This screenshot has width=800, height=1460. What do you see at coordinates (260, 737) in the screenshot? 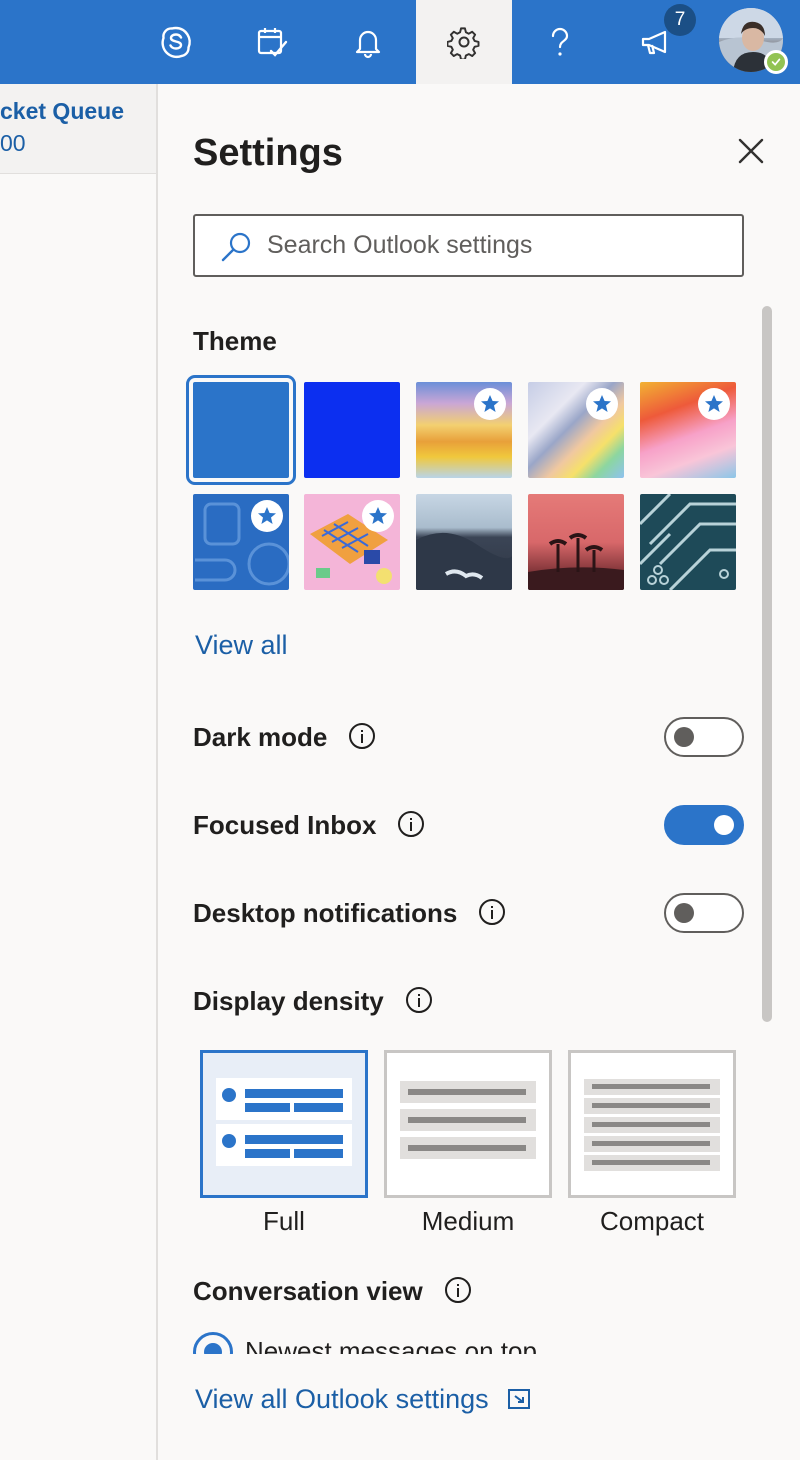
I see `dark-mode-label: Dark mode` at bounding box center [260, 737].